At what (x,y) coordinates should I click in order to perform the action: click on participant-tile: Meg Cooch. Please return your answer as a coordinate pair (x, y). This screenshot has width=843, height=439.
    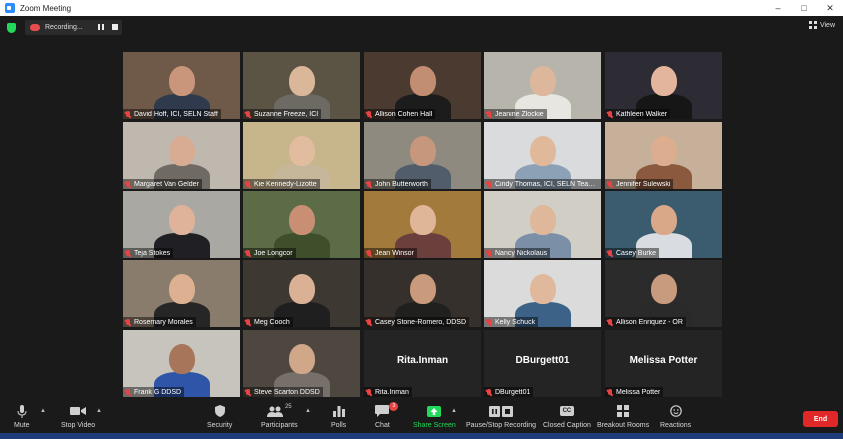
    Looking at the image, I should click on (301, 293).